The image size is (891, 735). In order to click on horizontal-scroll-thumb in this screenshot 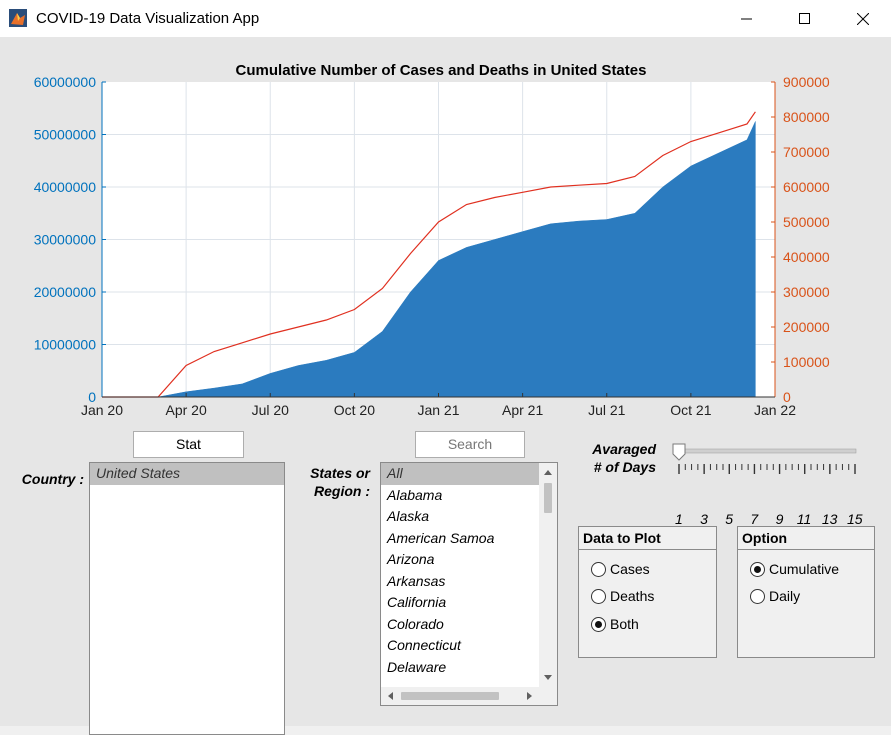, I will do `click(450, 696)`.